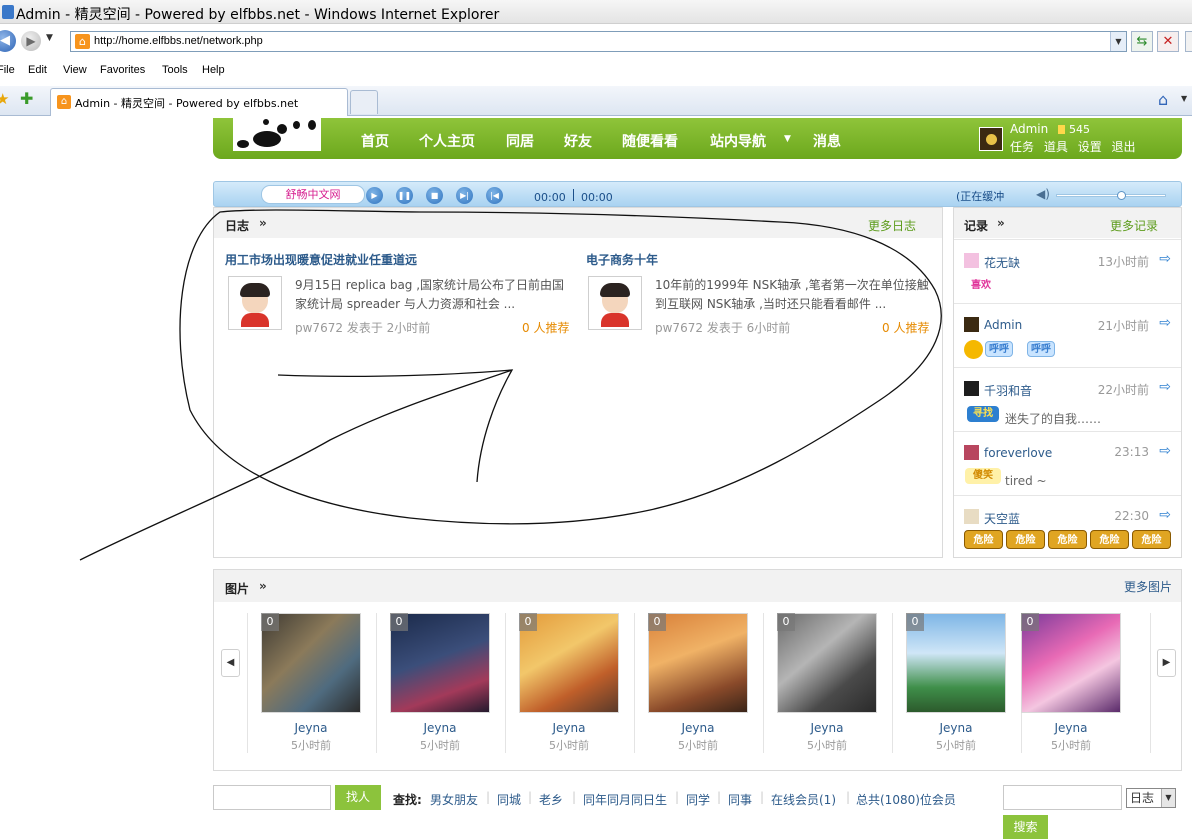 This screenshot has width=1192, height=839. Describe the element at coordinates (1142, 41) in the screenshot. I see `refresh-button: ⇆` at that location.